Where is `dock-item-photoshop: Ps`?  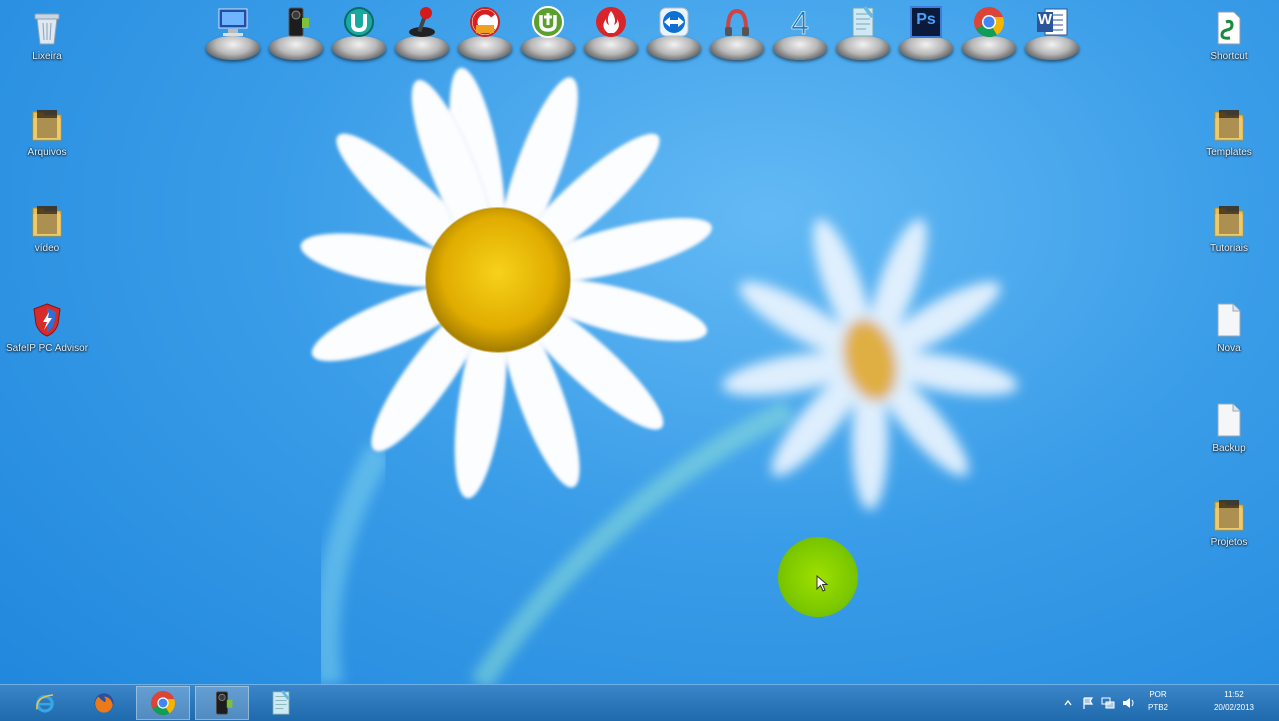 dock-item-photoshop: Ps is located at coordinates (926, 32).